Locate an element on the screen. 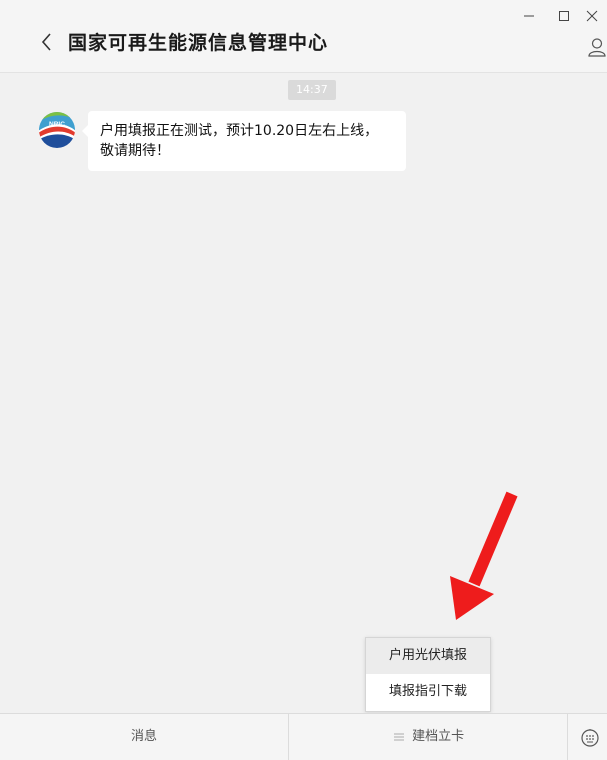 The height and width of the screenshot is (760, 607). title-bar: 国家可再生能源信息管理中心 is located at coordinates (303, 36).